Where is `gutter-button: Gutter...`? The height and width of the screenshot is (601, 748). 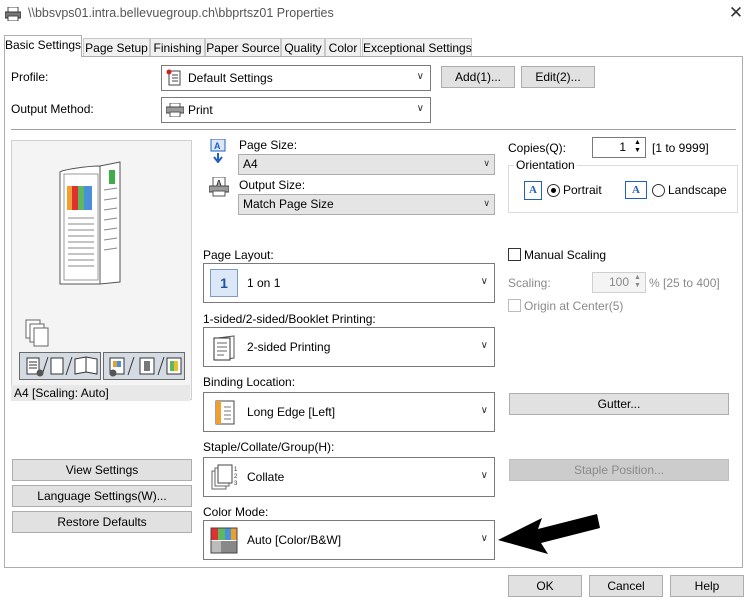
gutter-button: Gutter... is located at coordinates (619, 404).